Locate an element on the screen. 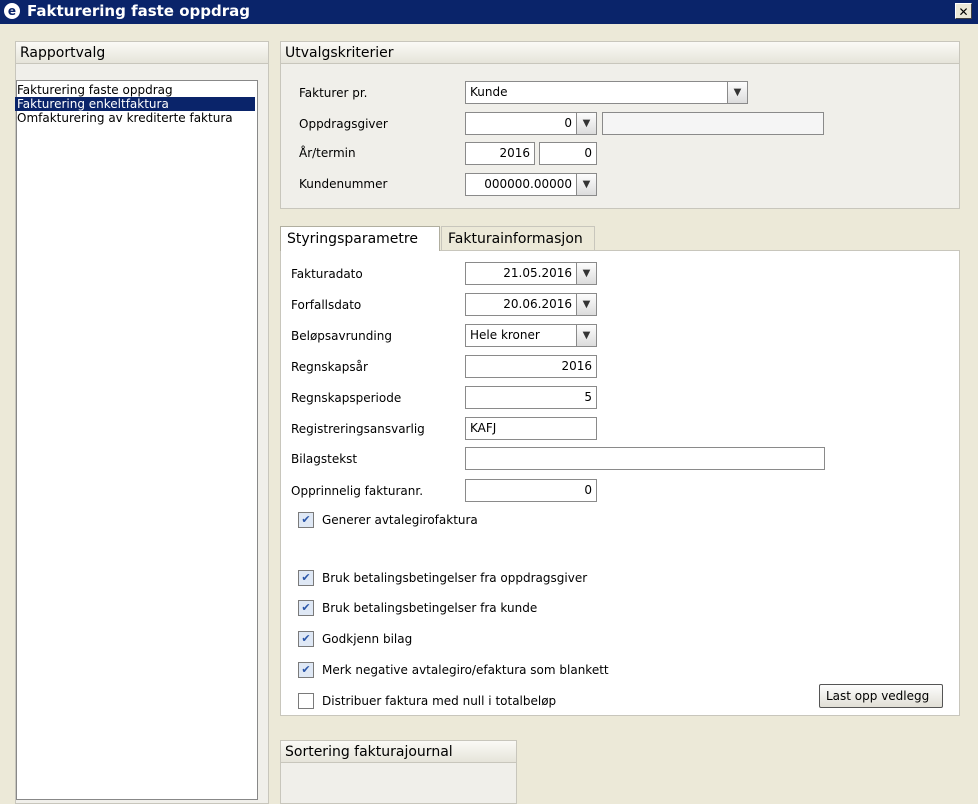  rapportvalg-header: Rapportvalg is located at coordinates (142, 53).